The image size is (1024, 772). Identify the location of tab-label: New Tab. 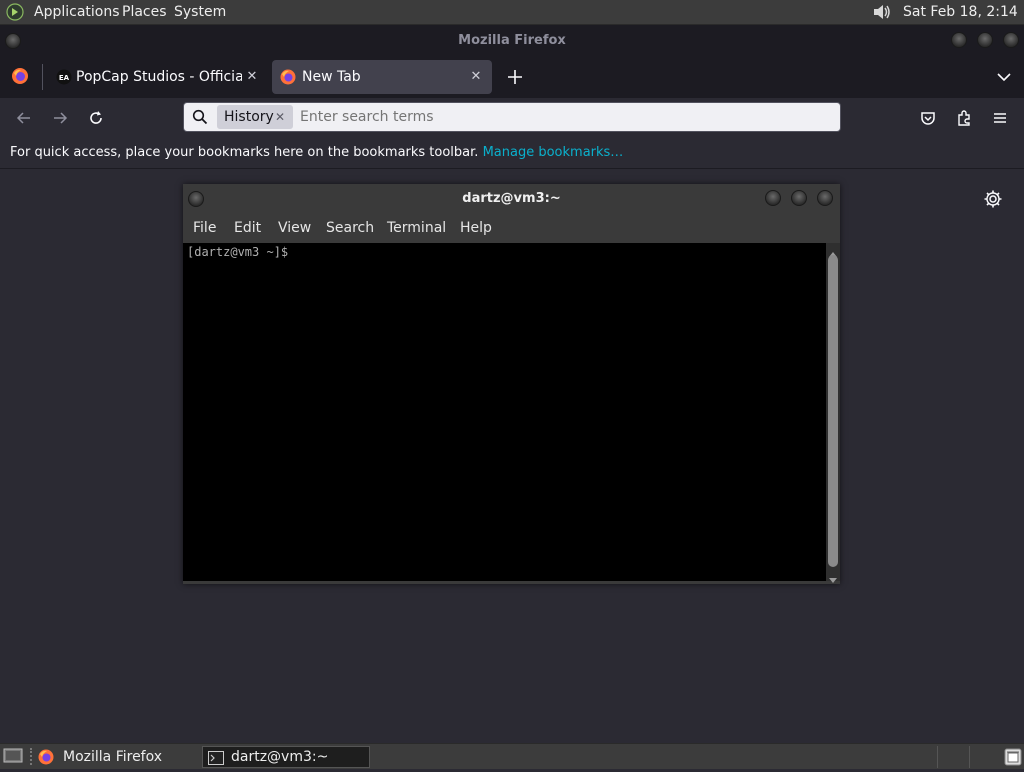
(331, 77).